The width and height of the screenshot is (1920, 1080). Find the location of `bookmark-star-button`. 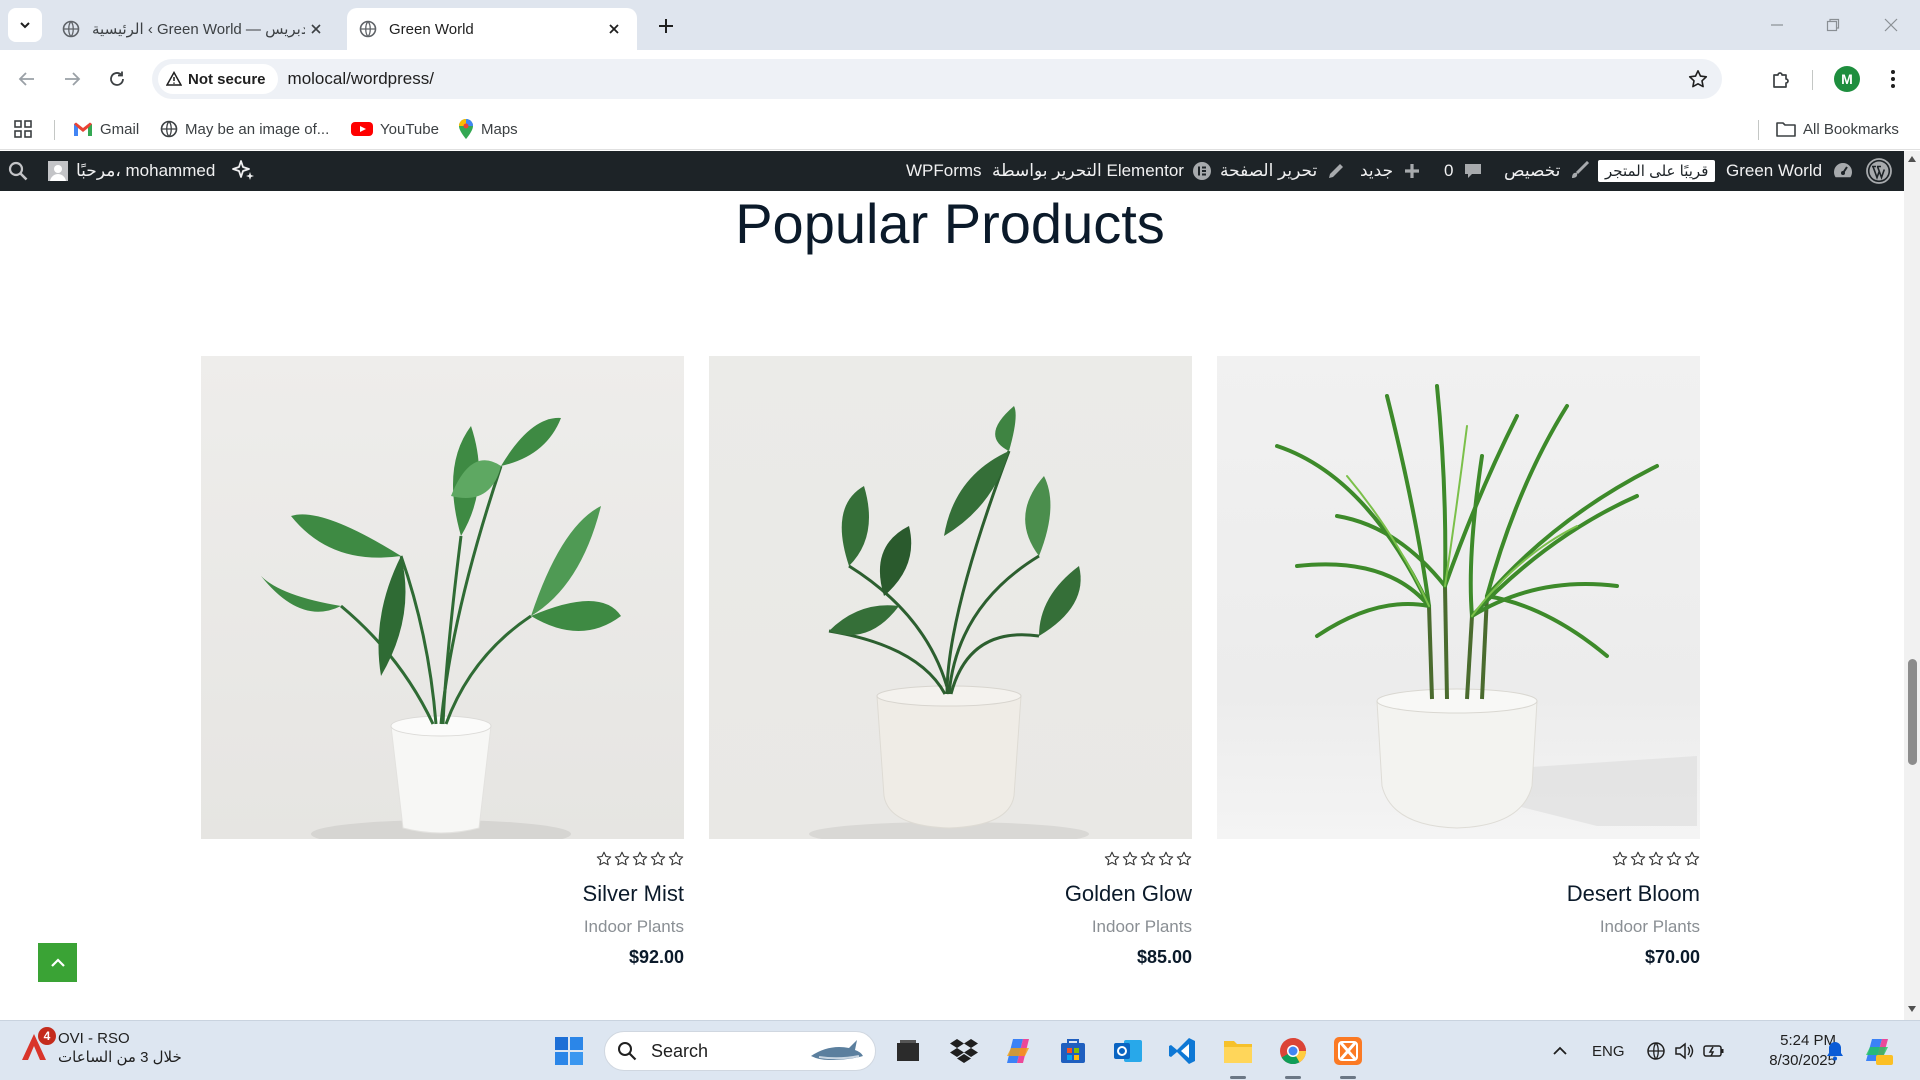

bookmark-star-button is located at coordinates (1698, 79).